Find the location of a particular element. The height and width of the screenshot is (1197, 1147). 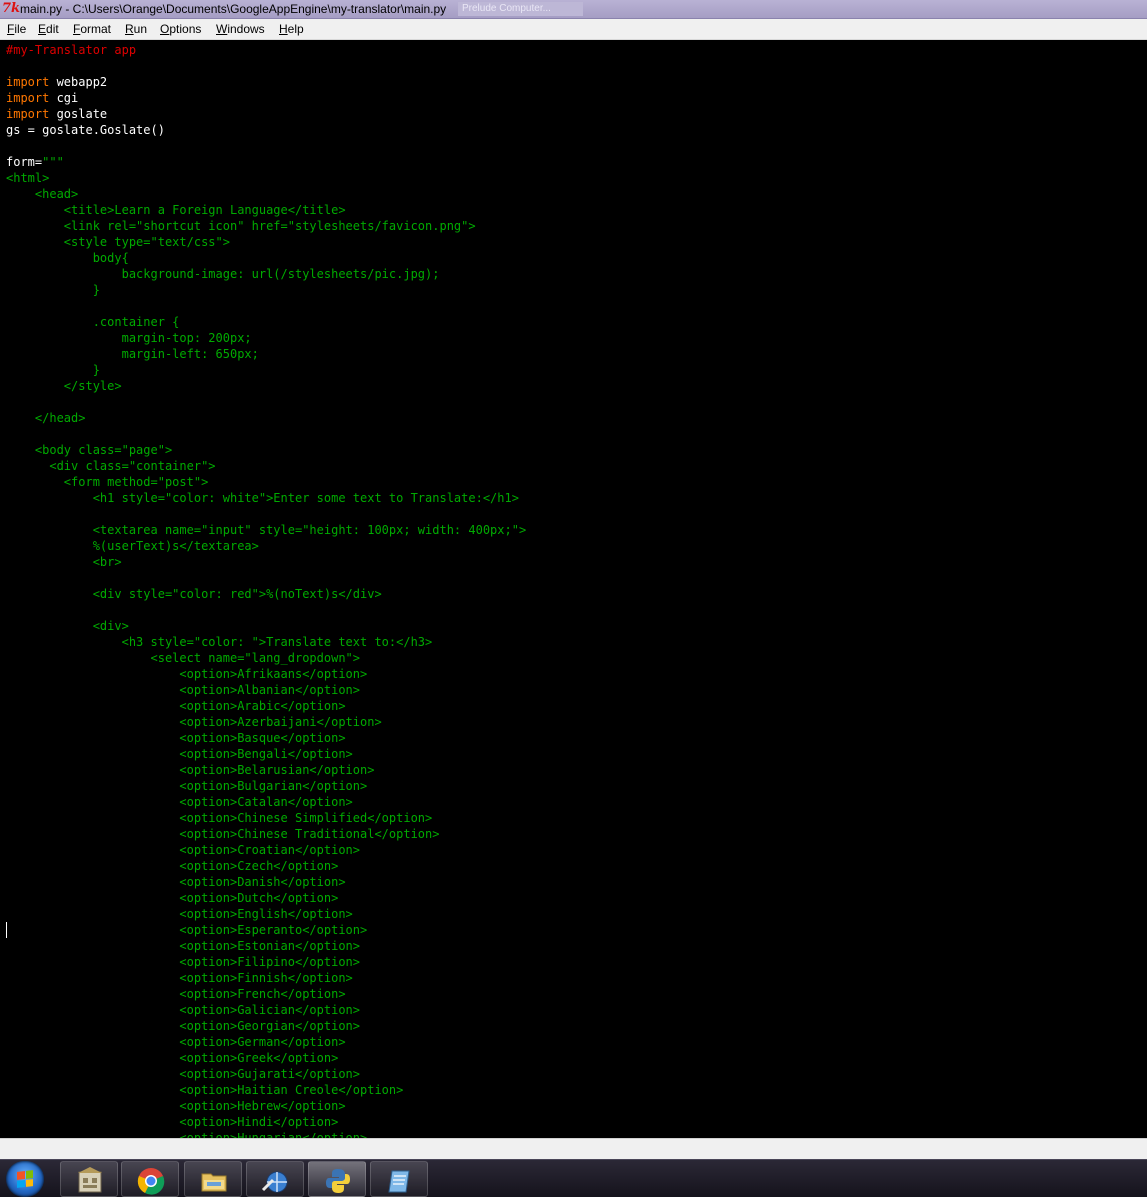

code-line: <div> is located at coordinates (266, 626).